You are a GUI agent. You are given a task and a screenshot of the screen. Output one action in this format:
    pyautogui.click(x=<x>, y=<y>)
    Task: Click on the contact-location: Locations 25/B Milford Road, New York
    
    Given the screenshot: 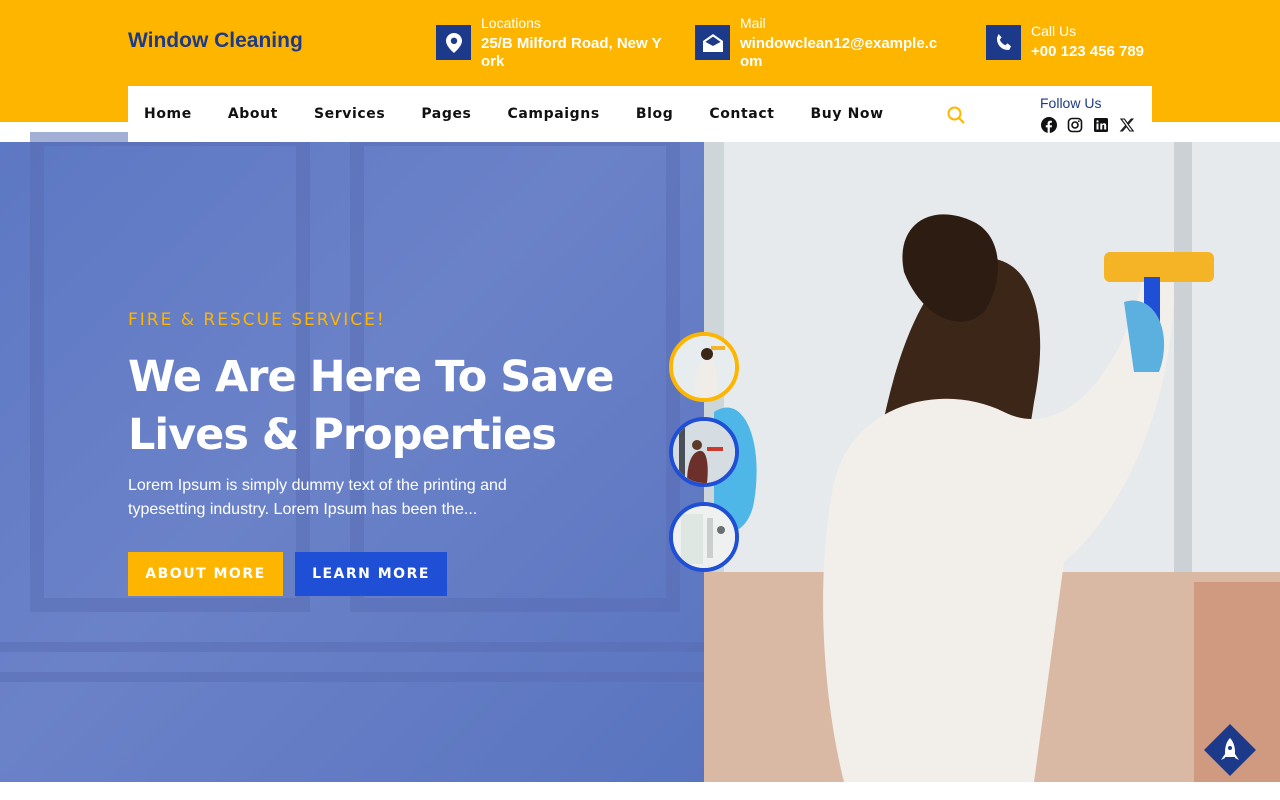 What is the action you would take?
    pyautogui.click(x=551, y=42)
    